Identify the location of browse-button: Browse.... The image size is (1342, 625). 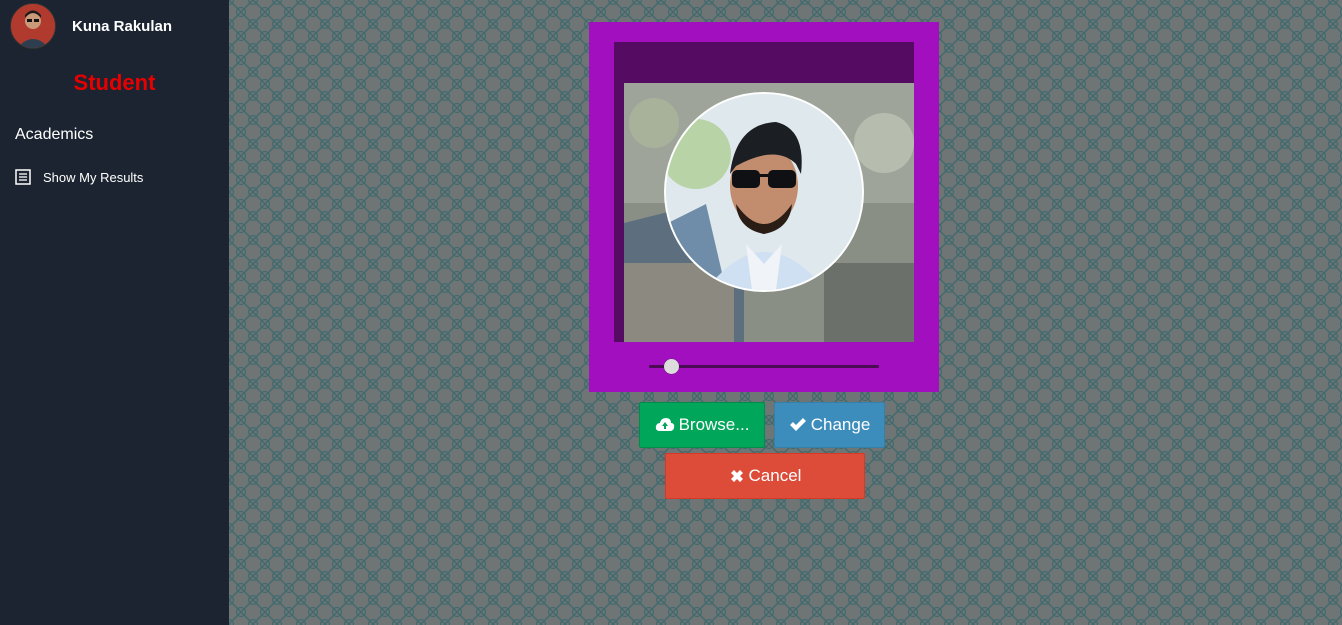
(702, 425).